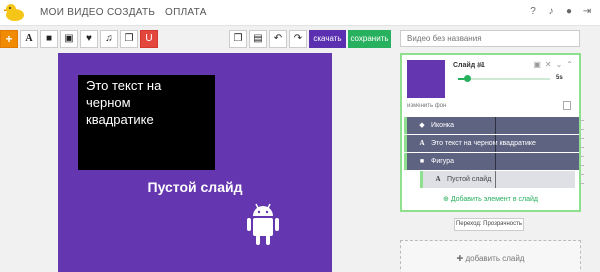 This screenshot has height=272, width=600. Describe the element at coordinates (9, 39) in the screenshot. I see `add-button: +` at that location.